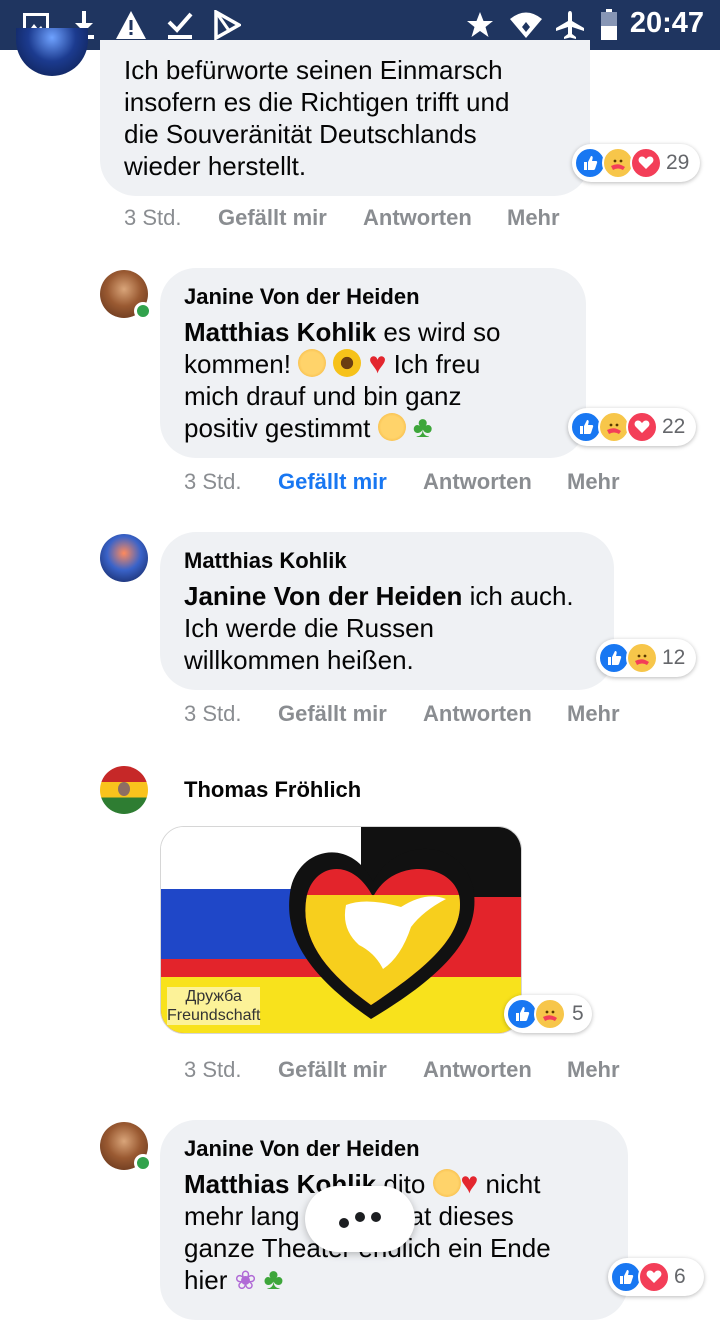 This screenshot has width=720, height=1320. I want to click on comment-line: nicht, so click(509, 1184).